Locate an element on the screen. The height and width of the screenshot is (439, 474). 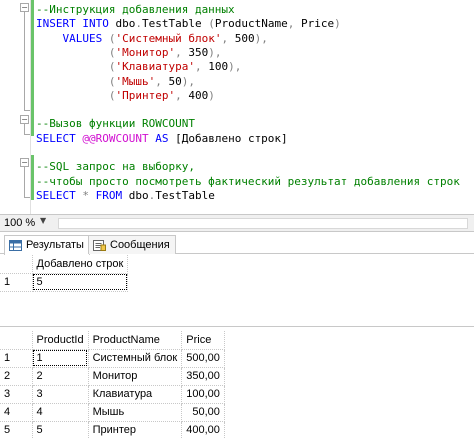
code-token: FROM is located at coordinates (112, 195).